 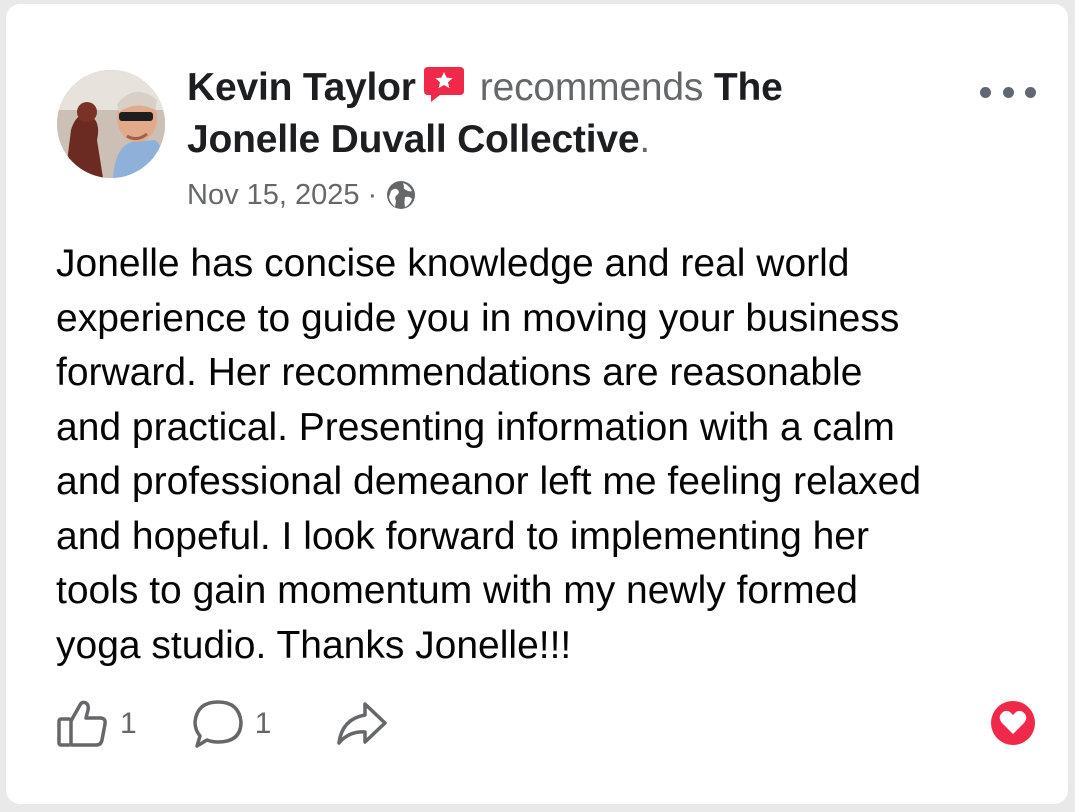 I want to click on more-options-icon, so click(x=1008, y=92).